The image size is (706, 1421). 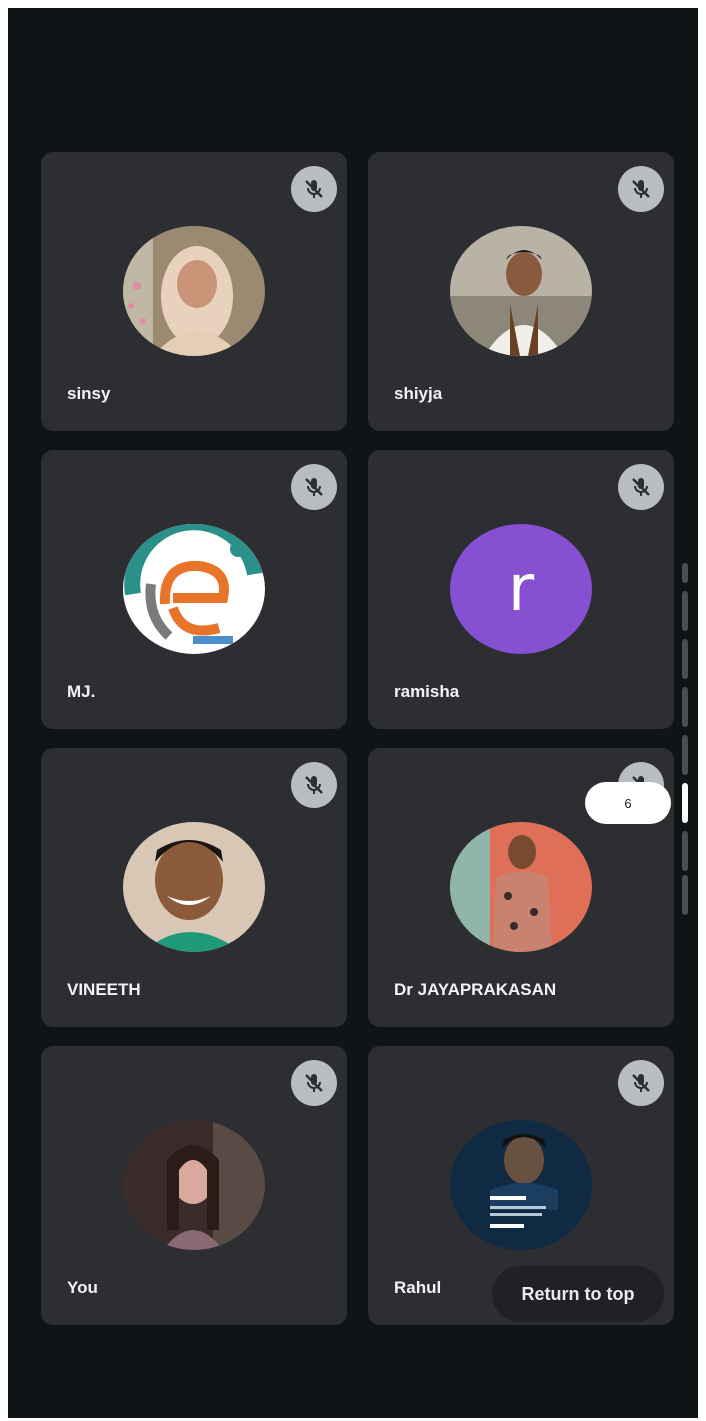 I want to click on participant-tile-shiyja: shiyja, so click(x=521, y=291).